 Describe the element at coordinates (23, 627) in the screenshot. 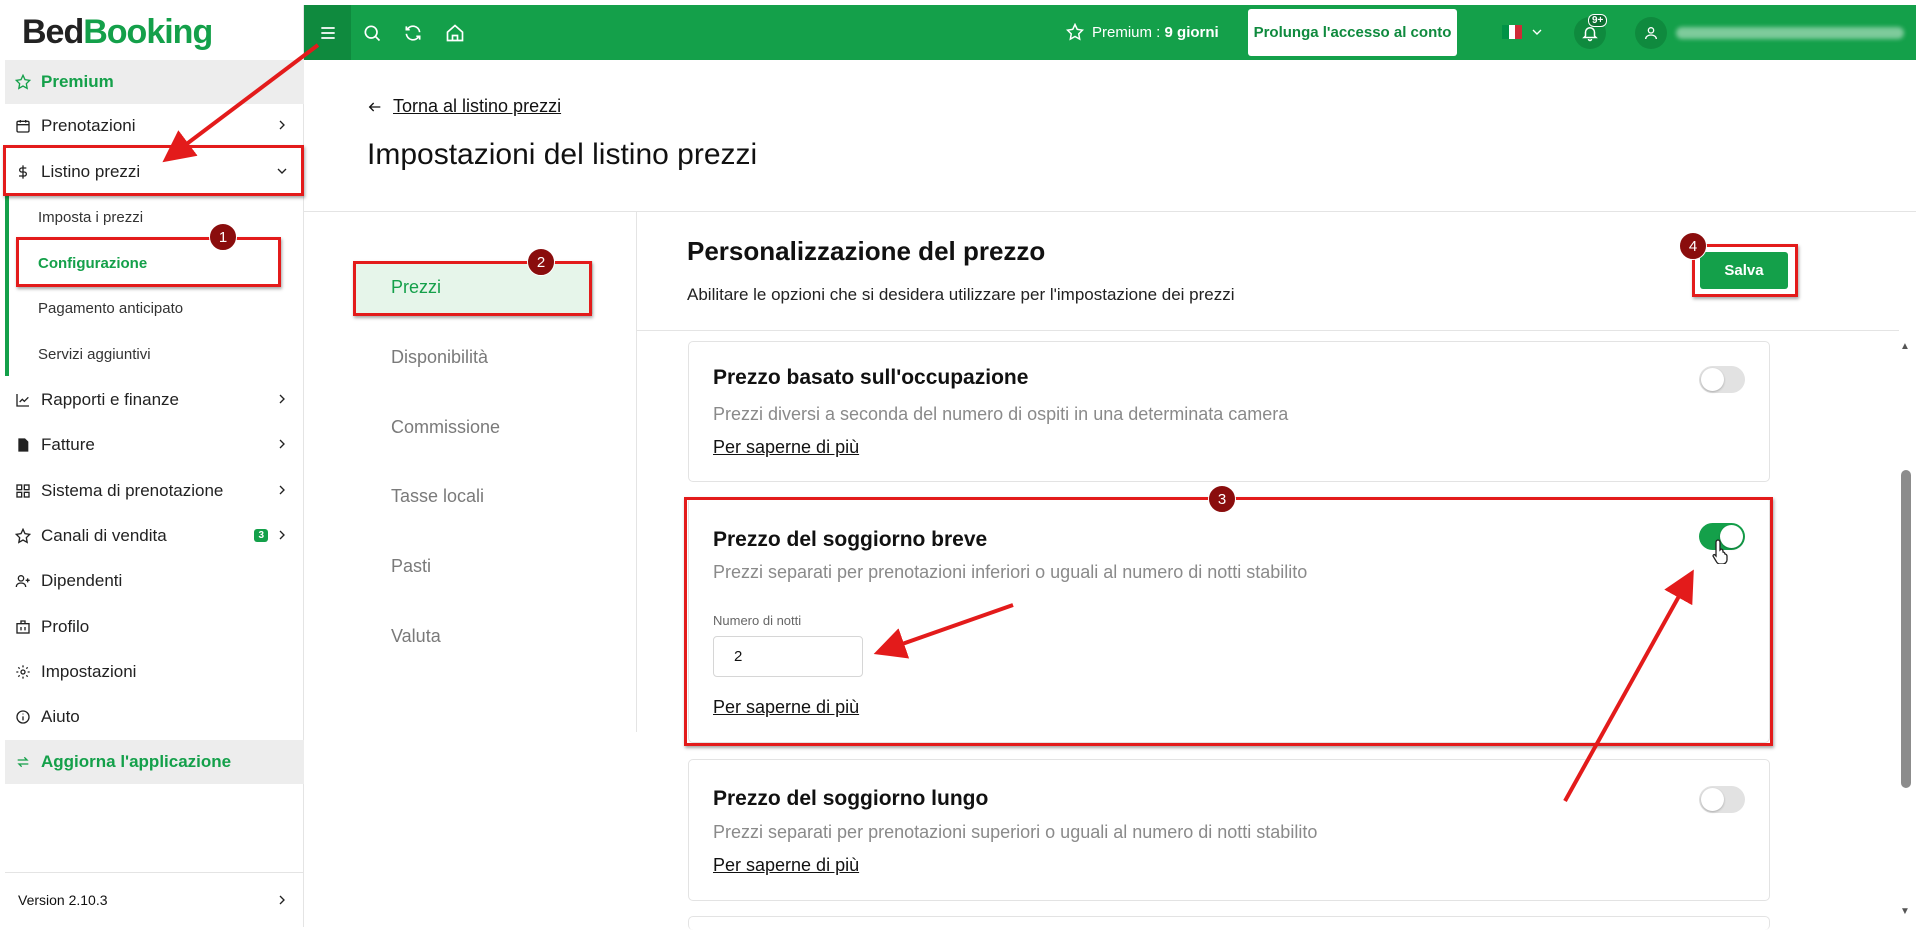

I see `building-icon` at that location.